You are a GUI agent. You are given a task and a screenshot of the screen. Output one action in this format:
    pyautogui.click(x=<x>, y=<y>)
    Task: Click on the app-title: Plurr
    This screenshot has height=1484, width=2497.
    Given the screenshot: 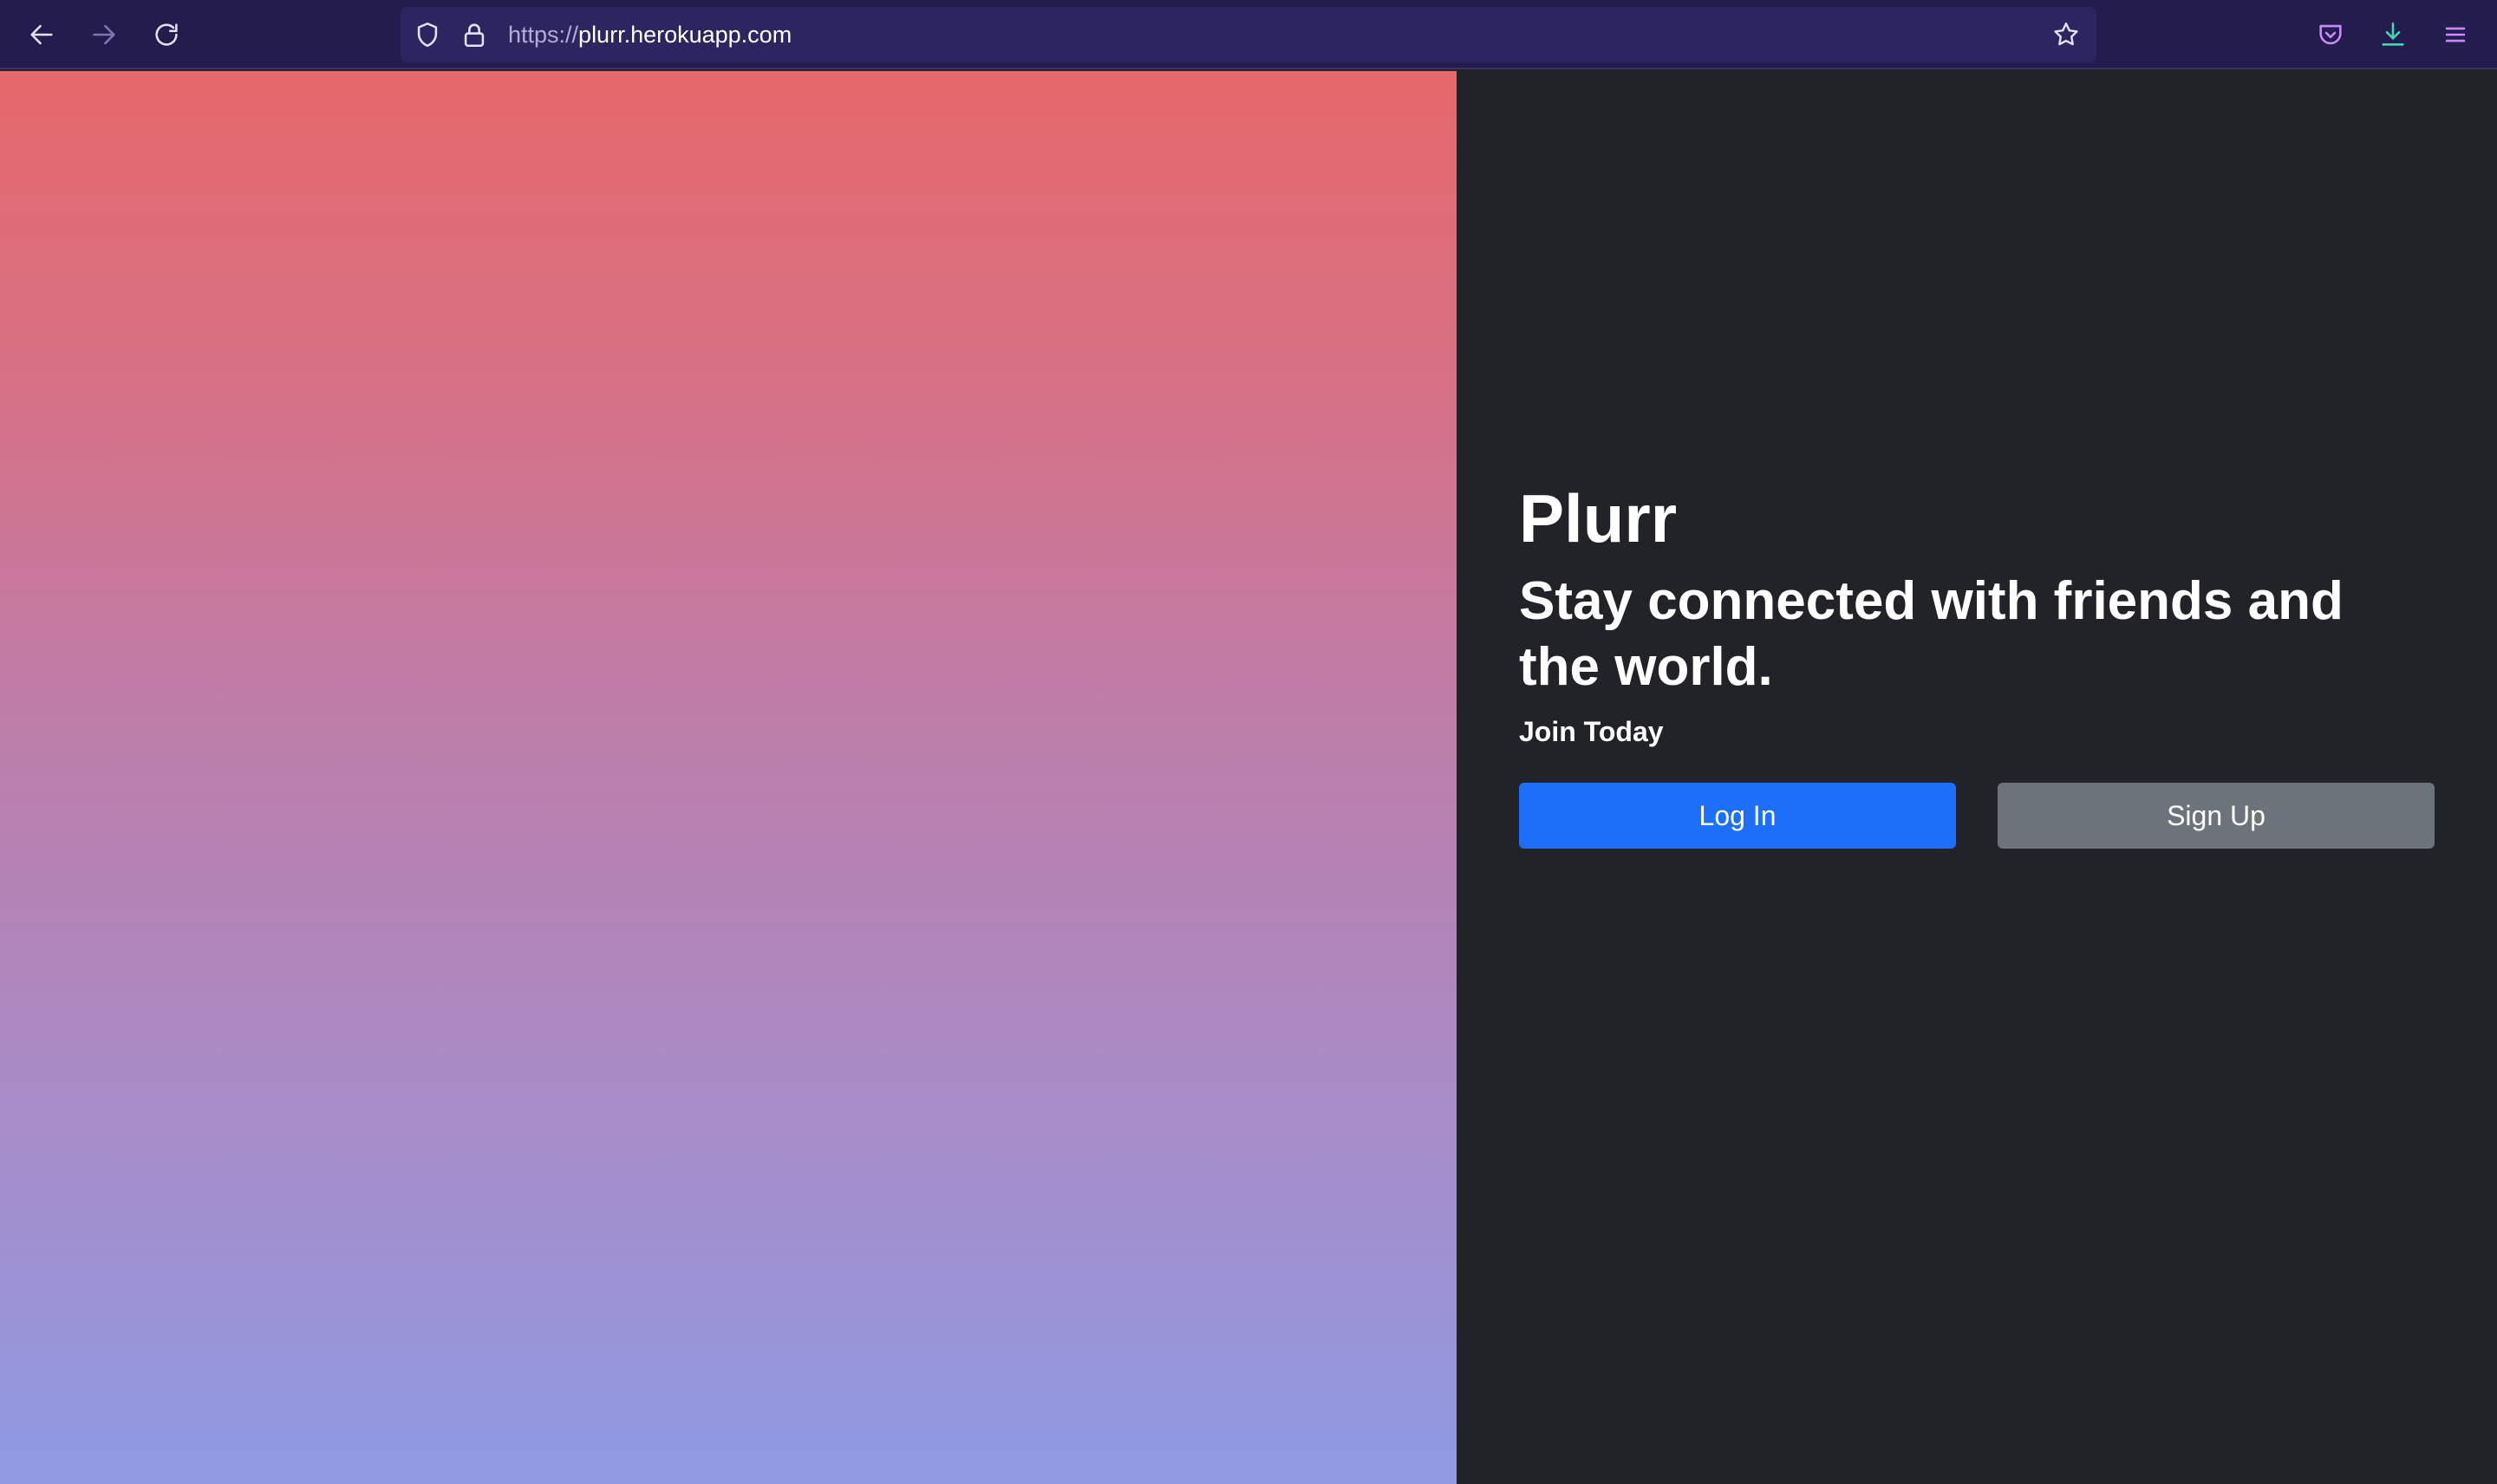 What is the action you would take?
    pyautogui.click(x=1598, y=518)
    